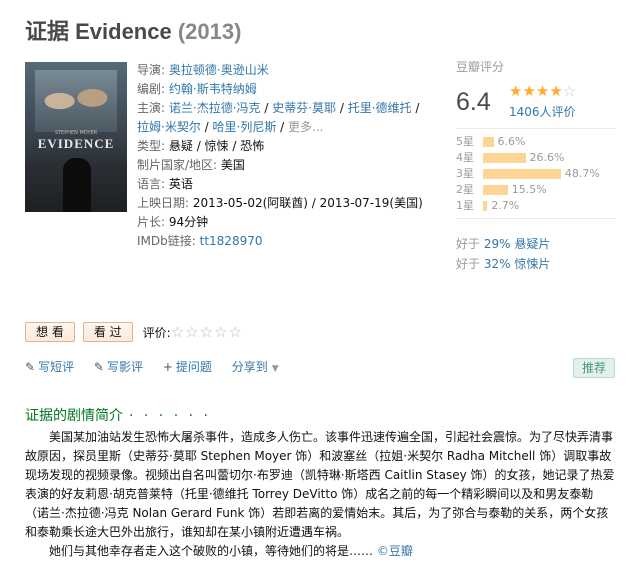 This screenshot has height=567, width=626. Describe the element at coordinates (188, 222) in the screenshot. I see `runtime-value: 94分钟` at that location.